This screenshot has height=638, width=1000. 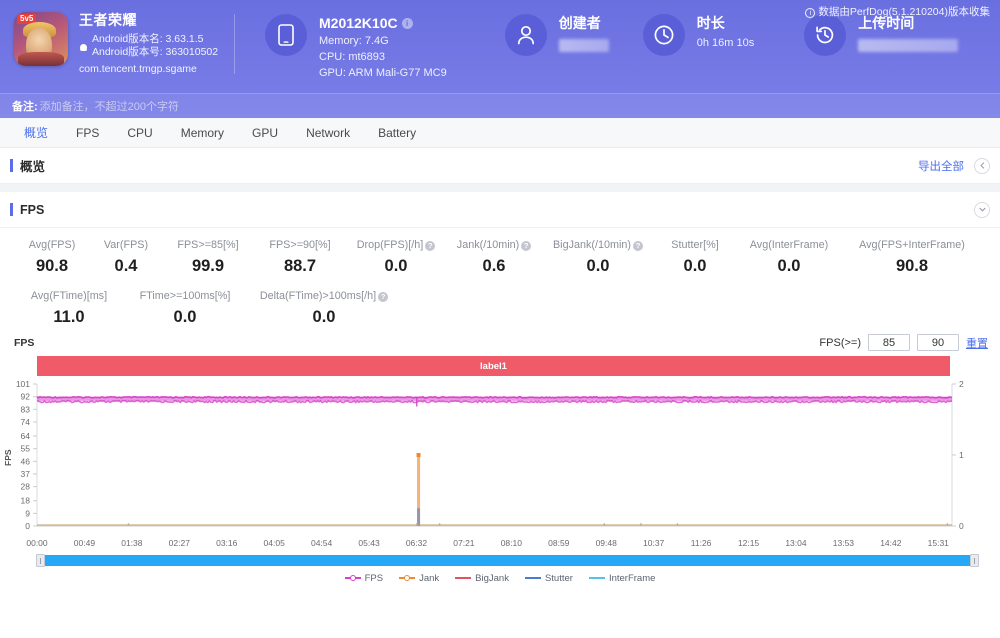 What do you see at coordinates (982, 209) in the screenshot?
I see `chevron-down-icon` at bounding box center [982, 209].